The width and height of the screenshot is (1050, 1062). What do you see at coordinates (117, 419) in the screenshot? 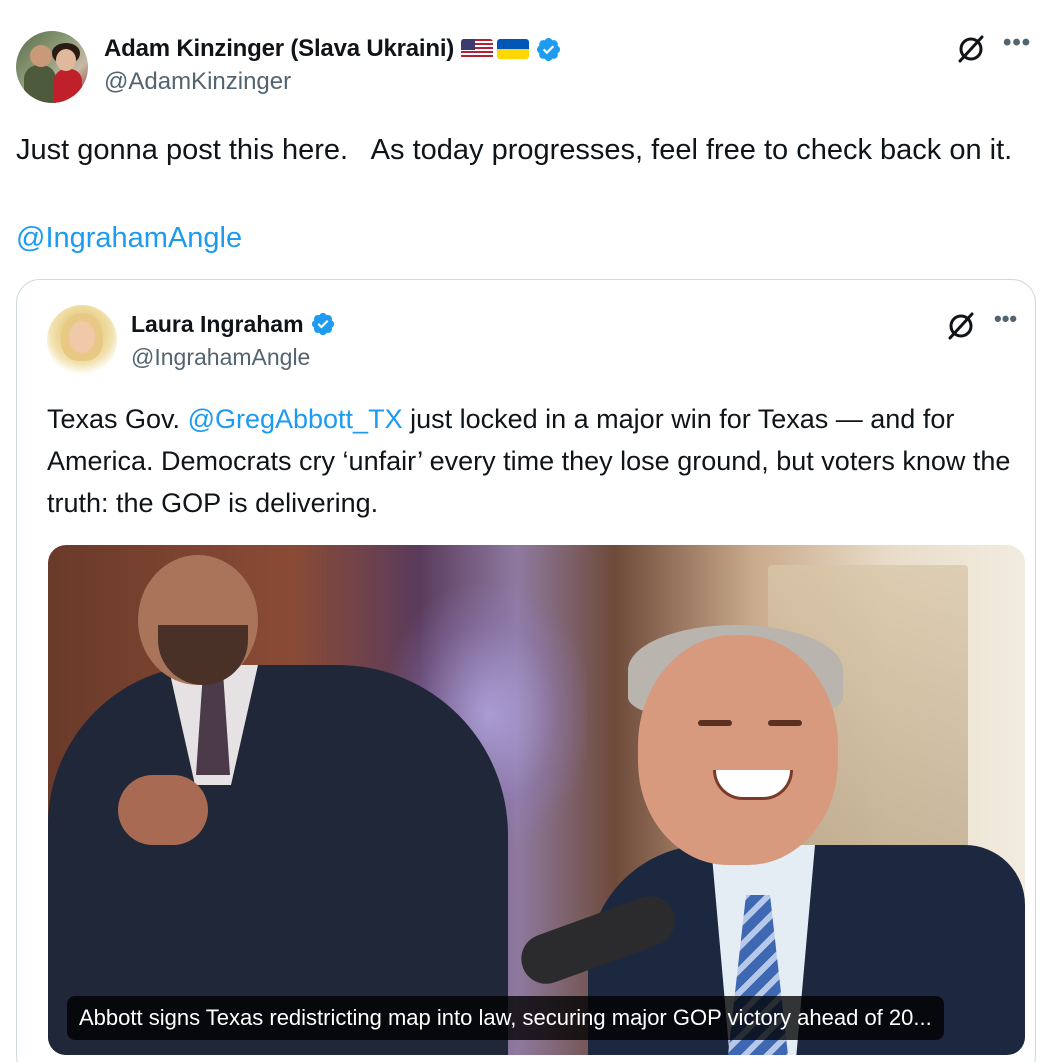
I see `quoted-text-before: Texas Gov.` at bounding box center [117, 419].